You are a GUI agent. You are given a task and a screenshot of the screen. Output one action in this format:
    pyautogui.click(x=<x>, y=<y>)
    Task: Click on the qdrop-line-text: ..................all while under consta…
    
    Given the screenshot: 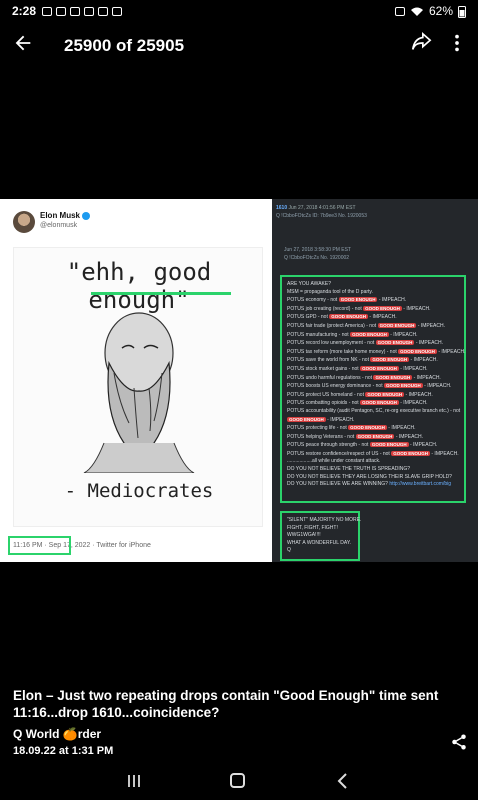 What is the action you would take?
    pyautogui.click(x=334, y=461)
    